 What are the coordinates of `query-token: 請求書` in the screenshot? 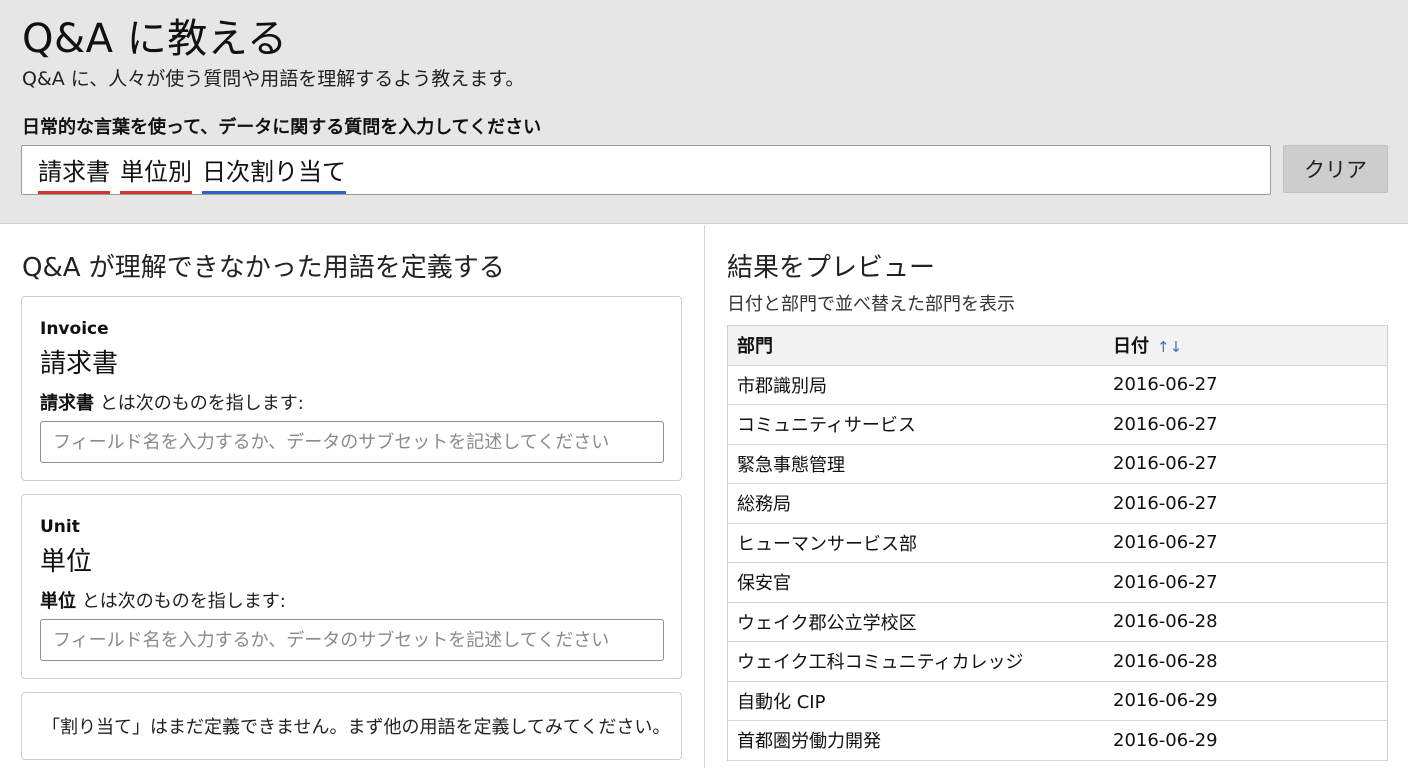 It's located at (74, 173).